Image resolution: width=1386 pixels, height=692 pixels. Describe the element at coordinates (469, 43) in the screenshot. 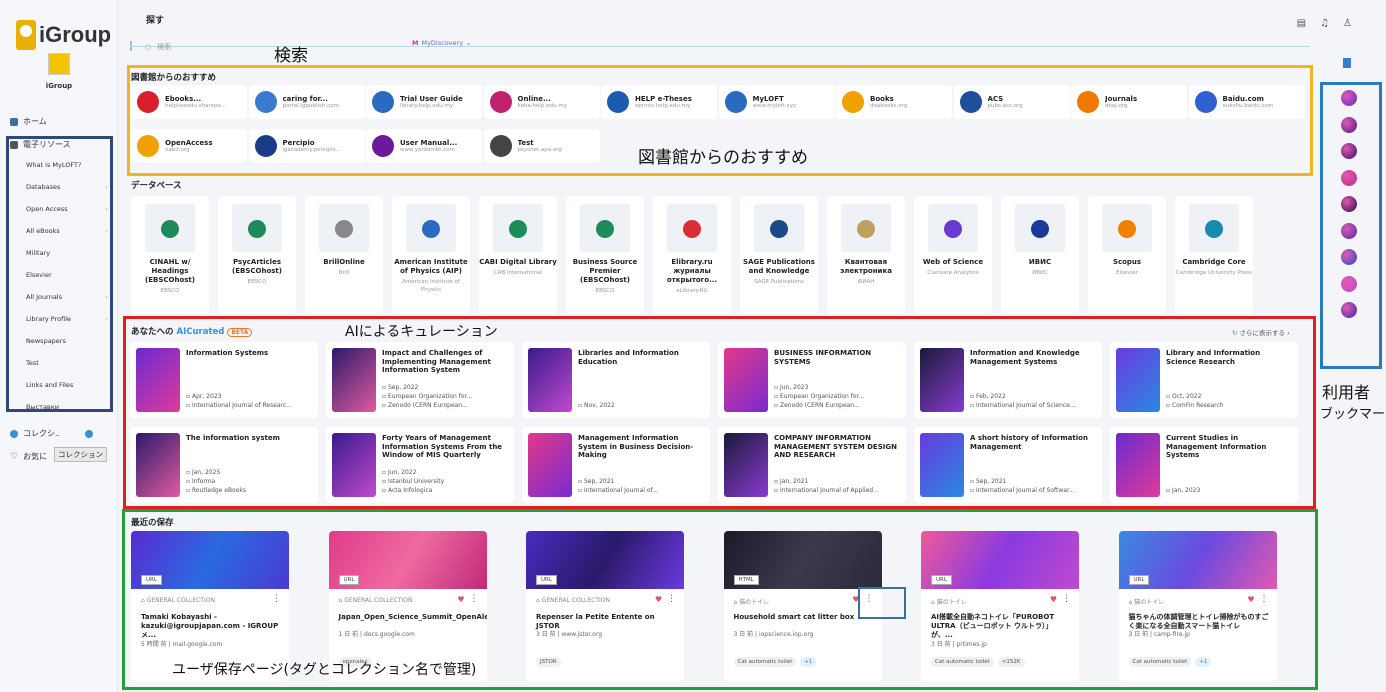

I see `chevron-down-icon: ⌄` at that location.